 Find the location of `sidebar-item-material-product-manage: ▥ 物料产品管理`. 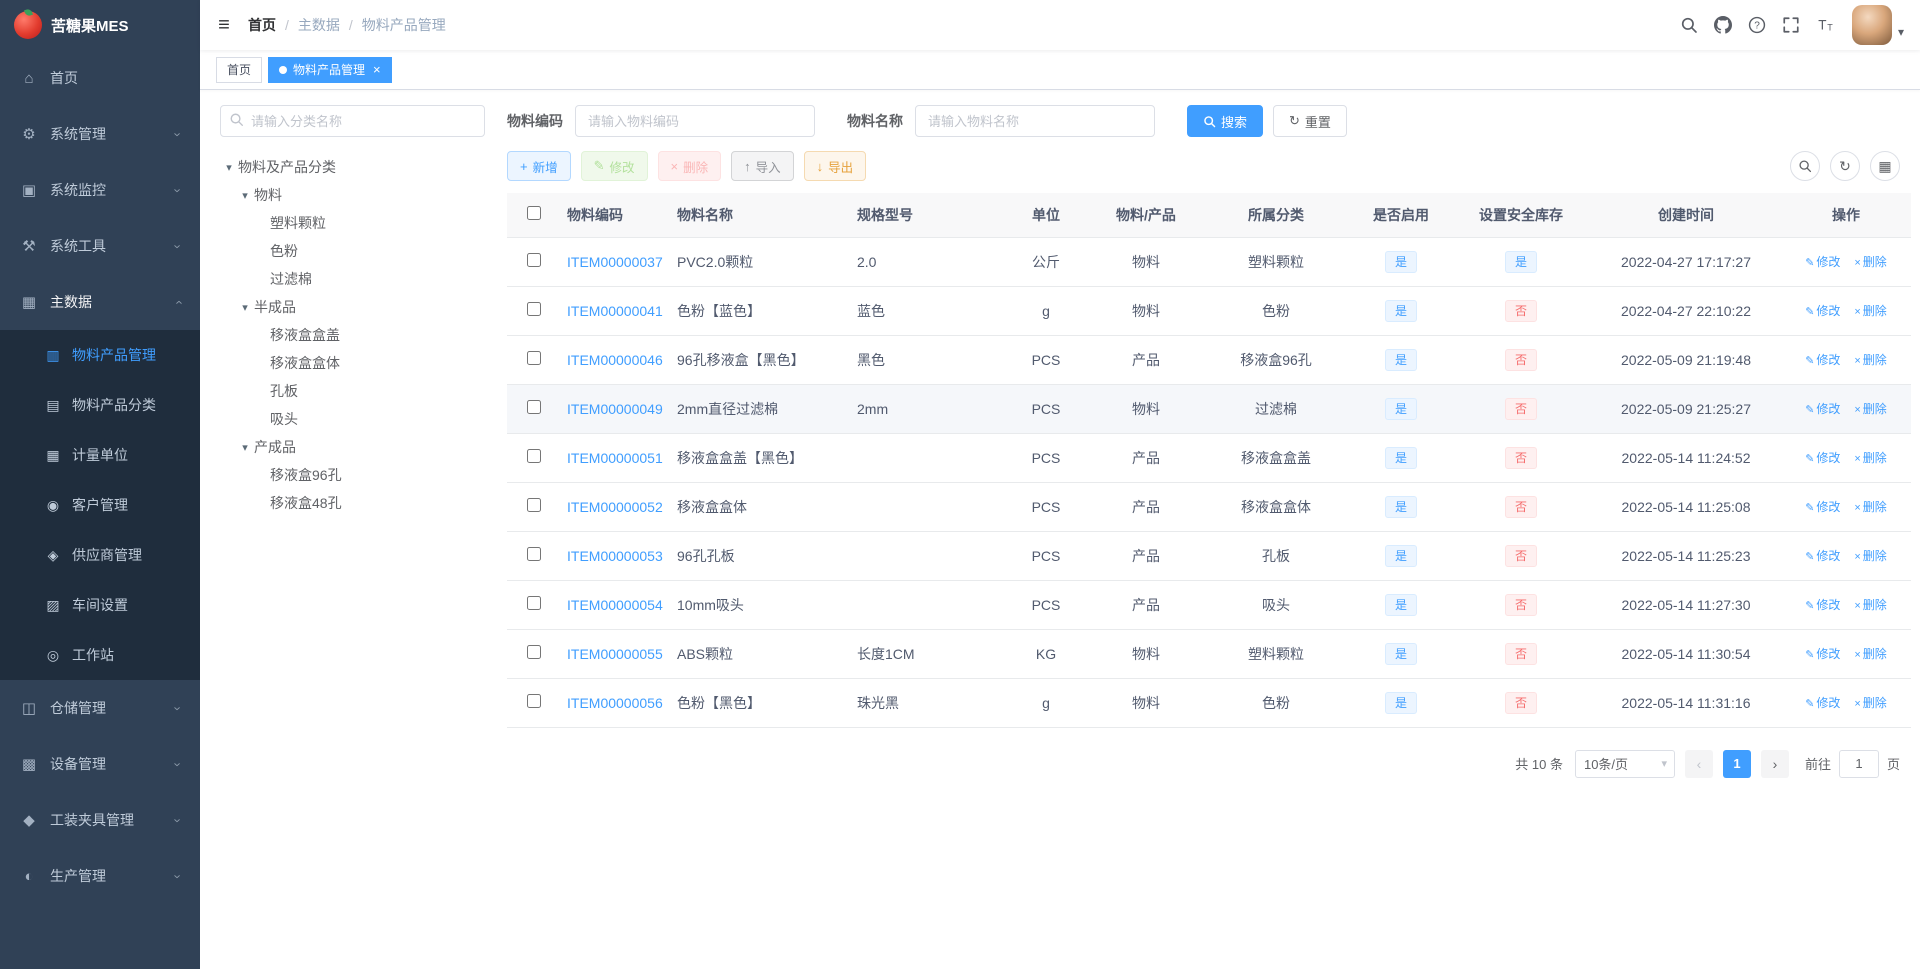

sidebar-item-material-product-manage: ▥ 物料产品管理 is located at coordinates (100, 355).